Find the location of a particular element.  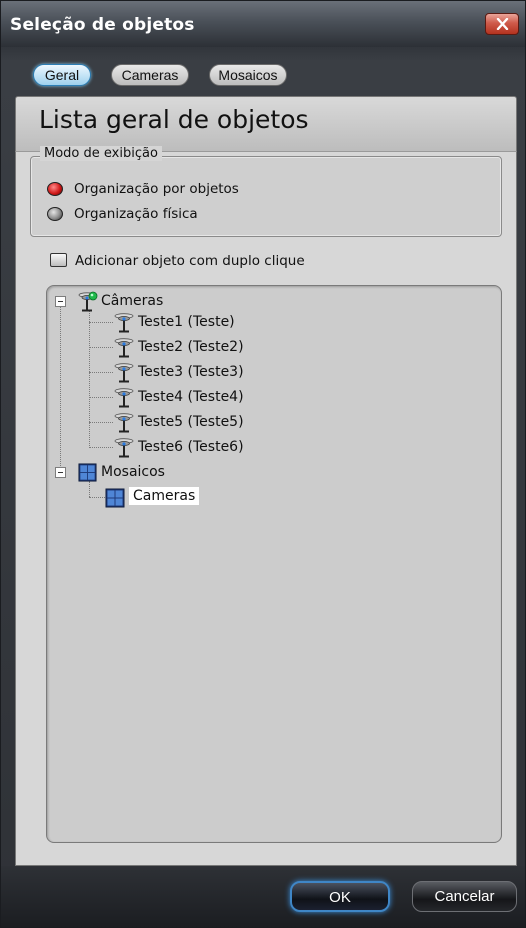

tree-item-camera: Teste3 (Teste3) is located at coordinates (223, 373).